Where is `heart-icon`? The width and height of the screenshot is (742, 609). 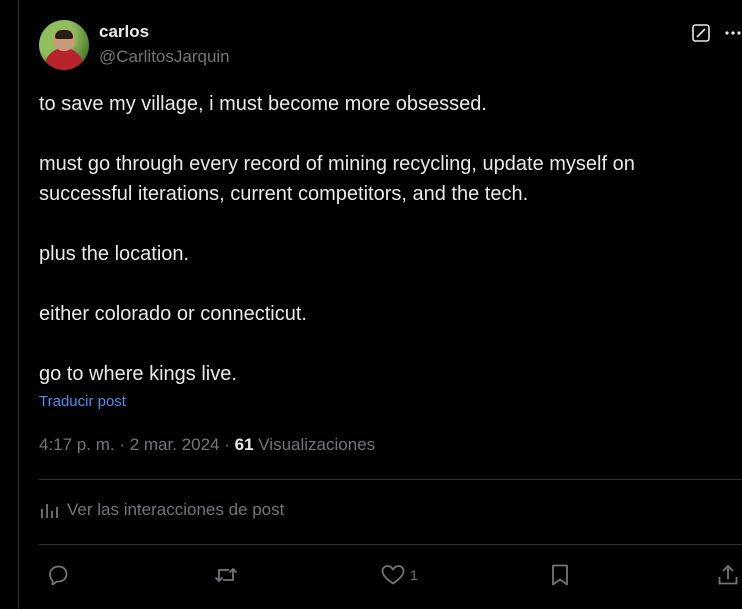
heart-icon is located at coordinates (393, 575).